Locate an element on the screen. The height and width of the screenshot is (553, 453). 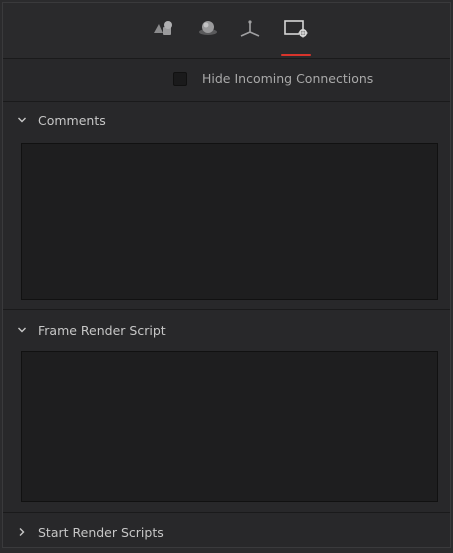
start-render-scripts-header: Start Render Scripts is located at coordinates (226, 533).